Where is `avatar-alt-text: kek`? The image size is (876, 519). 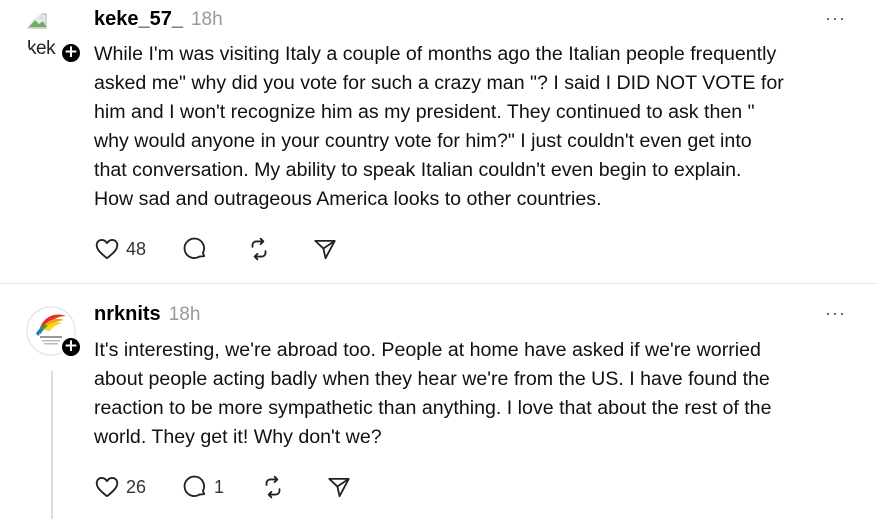
avatar-alt-text: kek is located at coordinates (41, 48).